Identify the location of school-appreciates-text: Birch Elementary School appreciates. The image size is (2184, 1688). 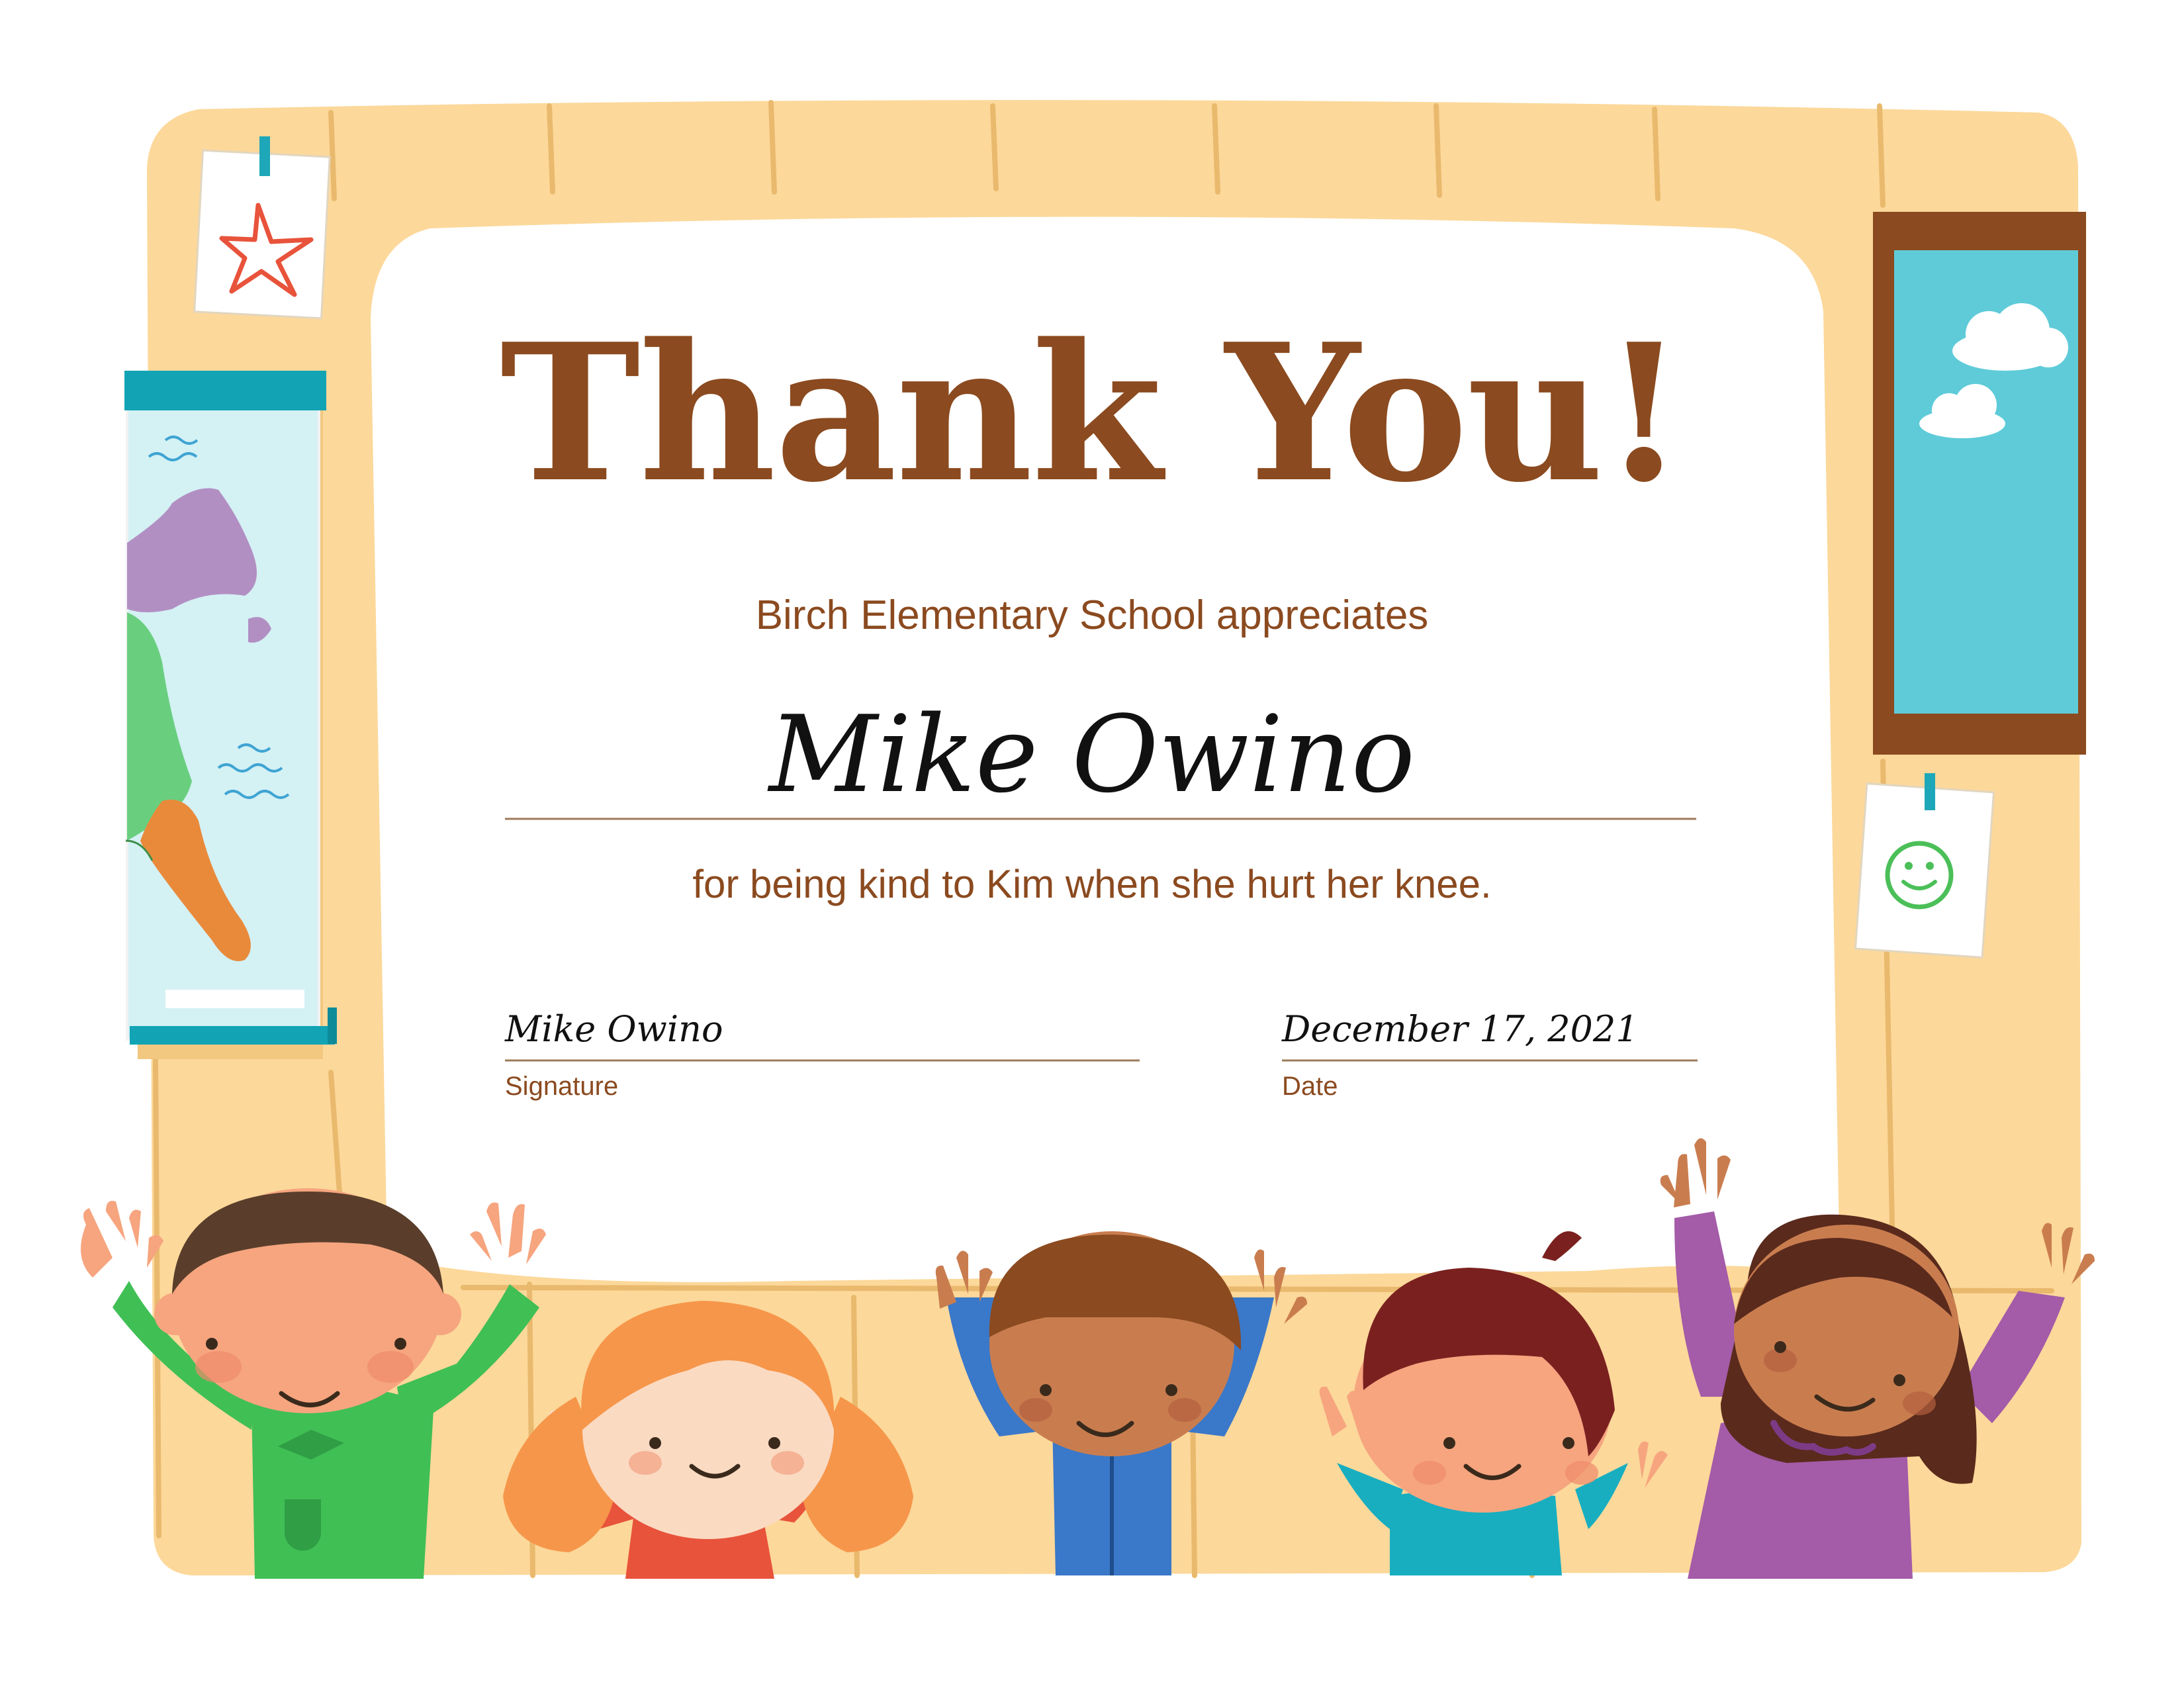
(1092, 615).